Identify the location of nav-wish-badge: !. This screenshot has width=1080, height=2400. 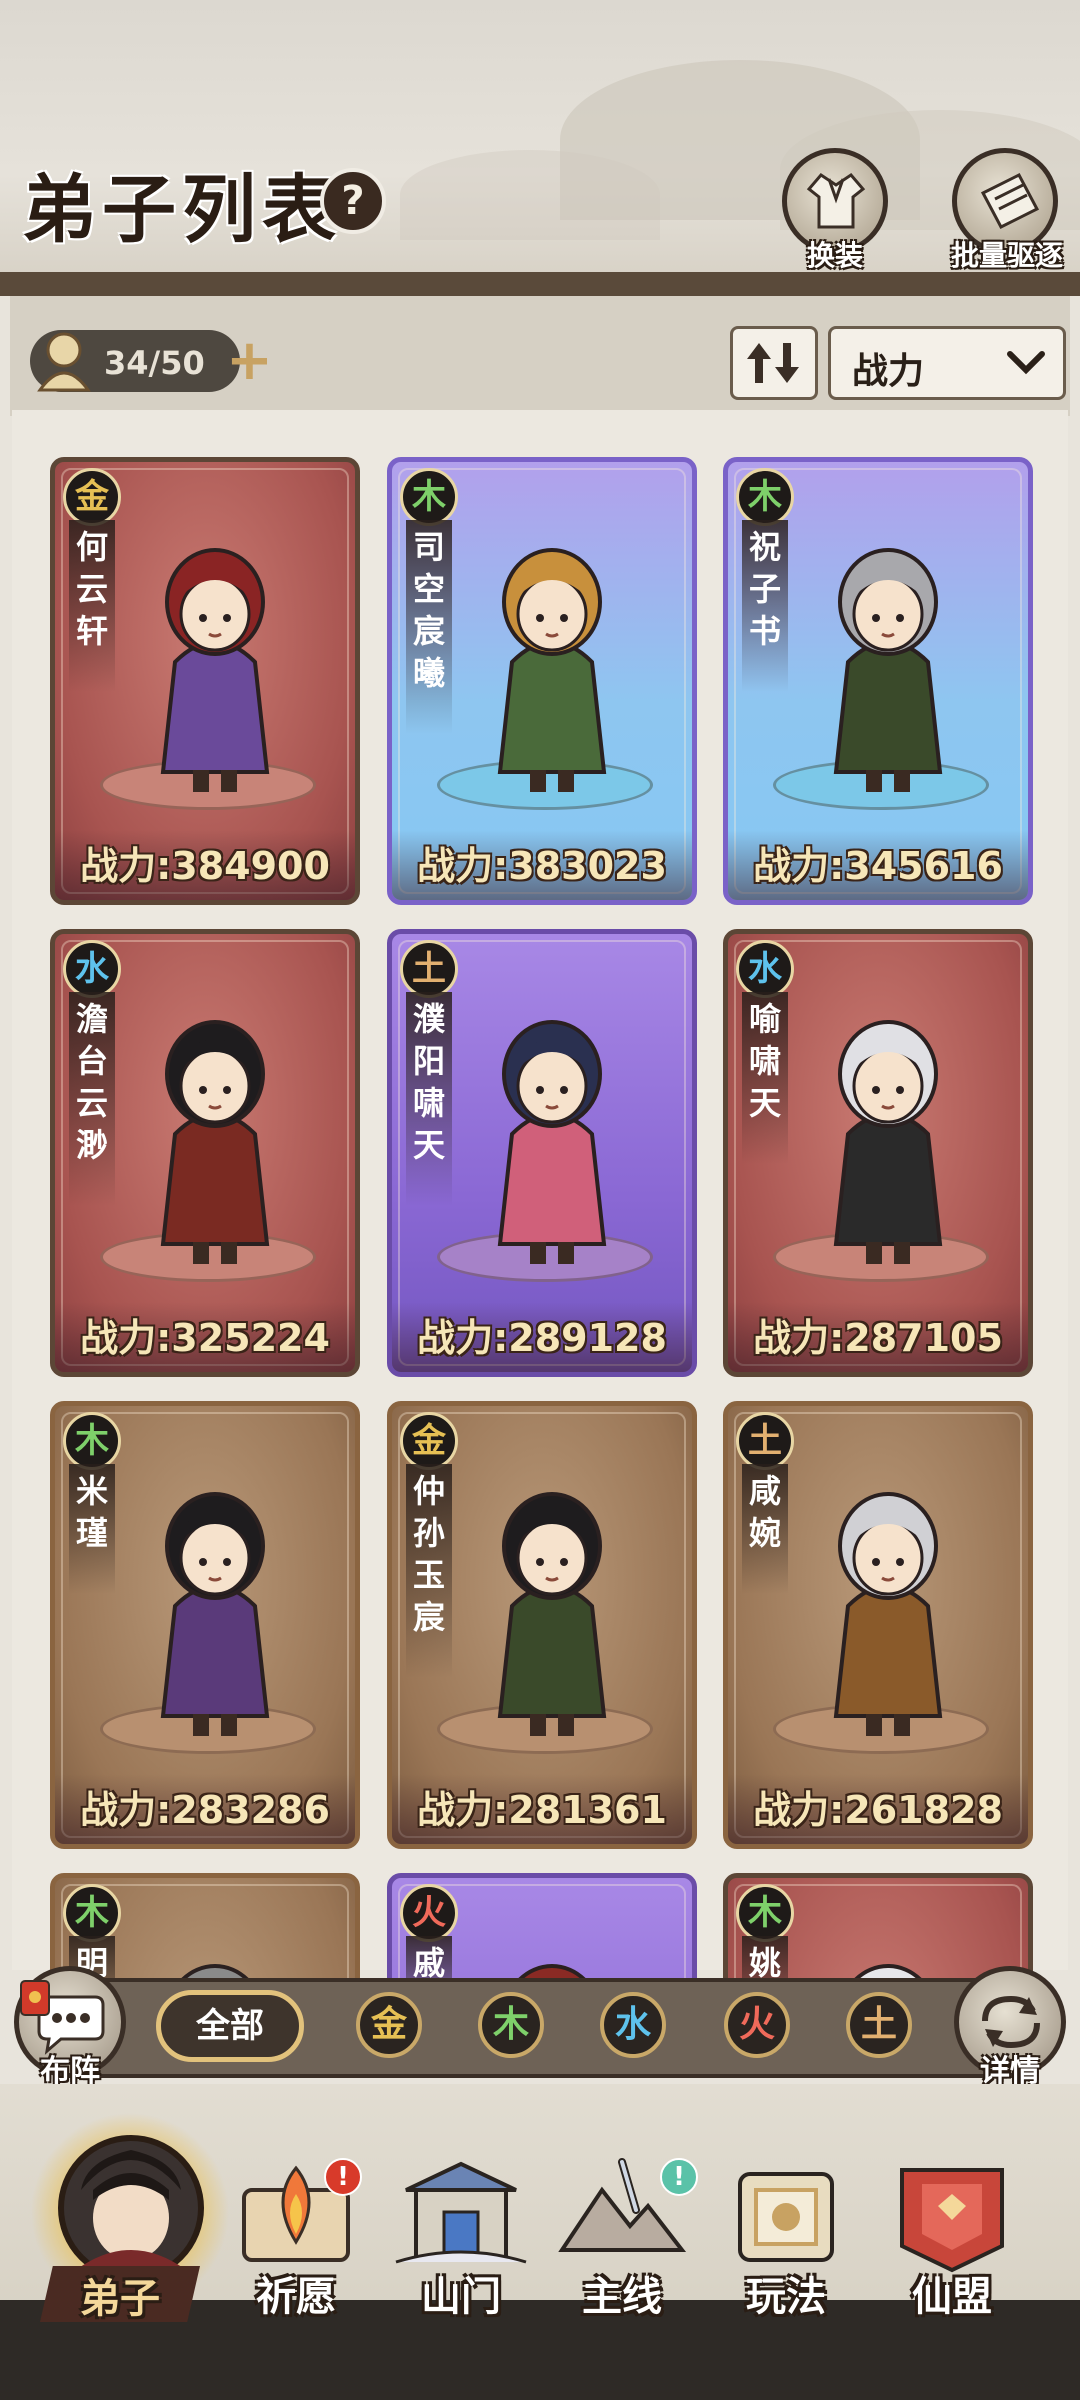
(343, 2177).